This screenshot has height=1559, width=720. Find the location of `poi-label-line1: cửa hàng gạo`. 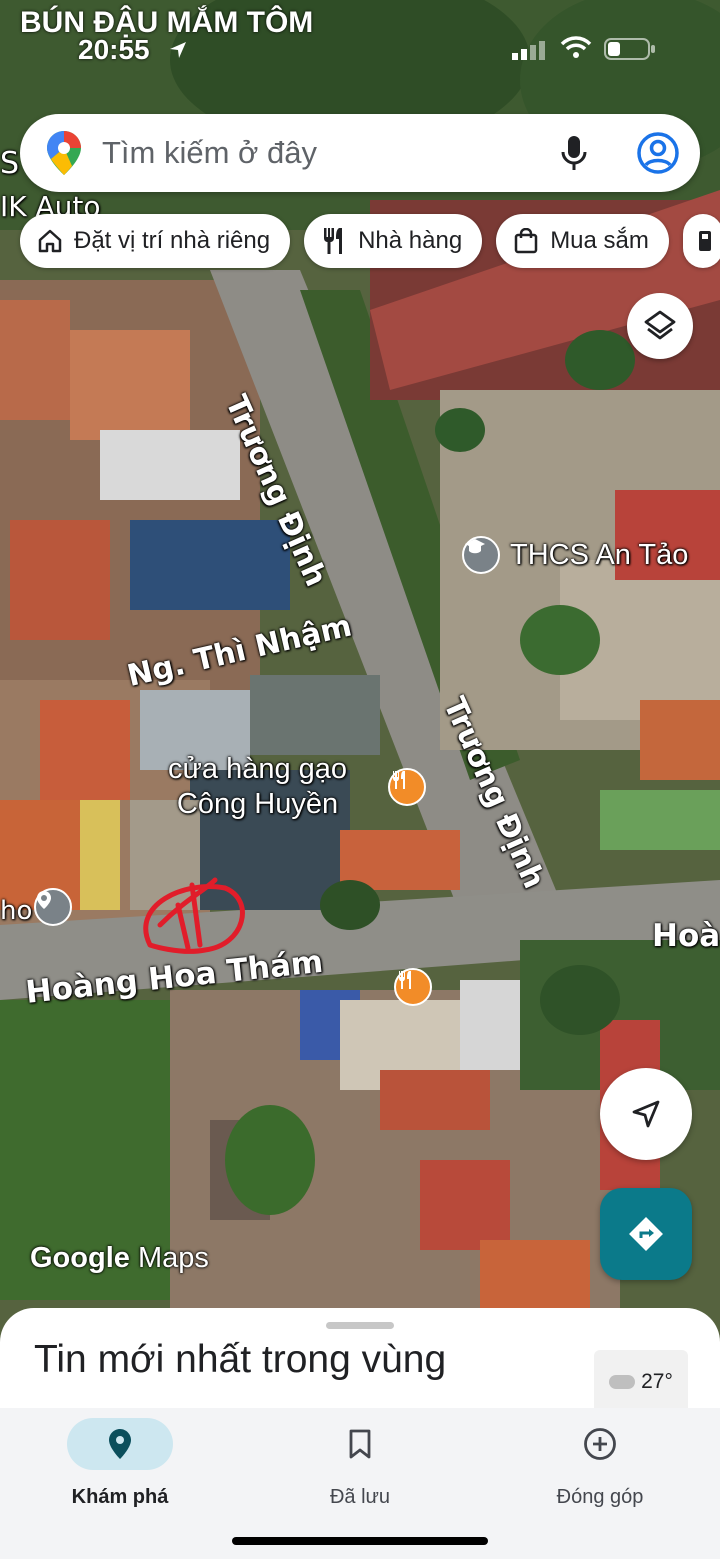

poi-label-line1: cửa hàng gạo is located at coordinates (258, 769).